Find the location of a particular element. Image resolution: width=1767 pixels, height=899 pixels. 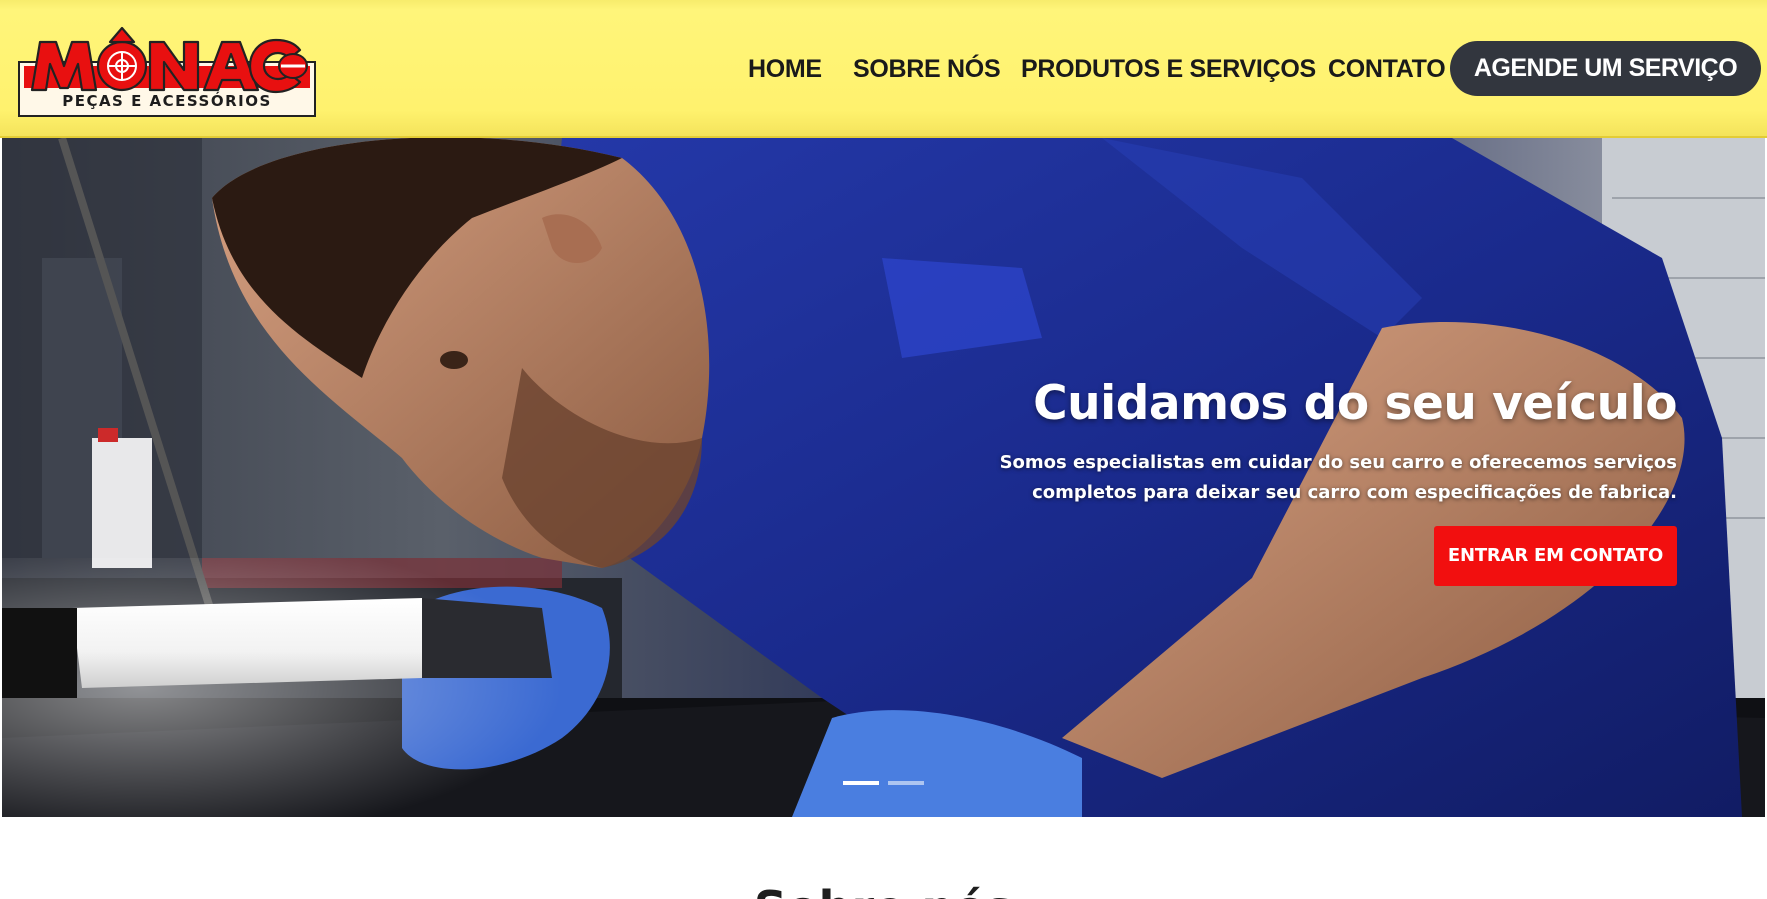

nav-contato: CONTATO is located at coordinates (1387, 69).